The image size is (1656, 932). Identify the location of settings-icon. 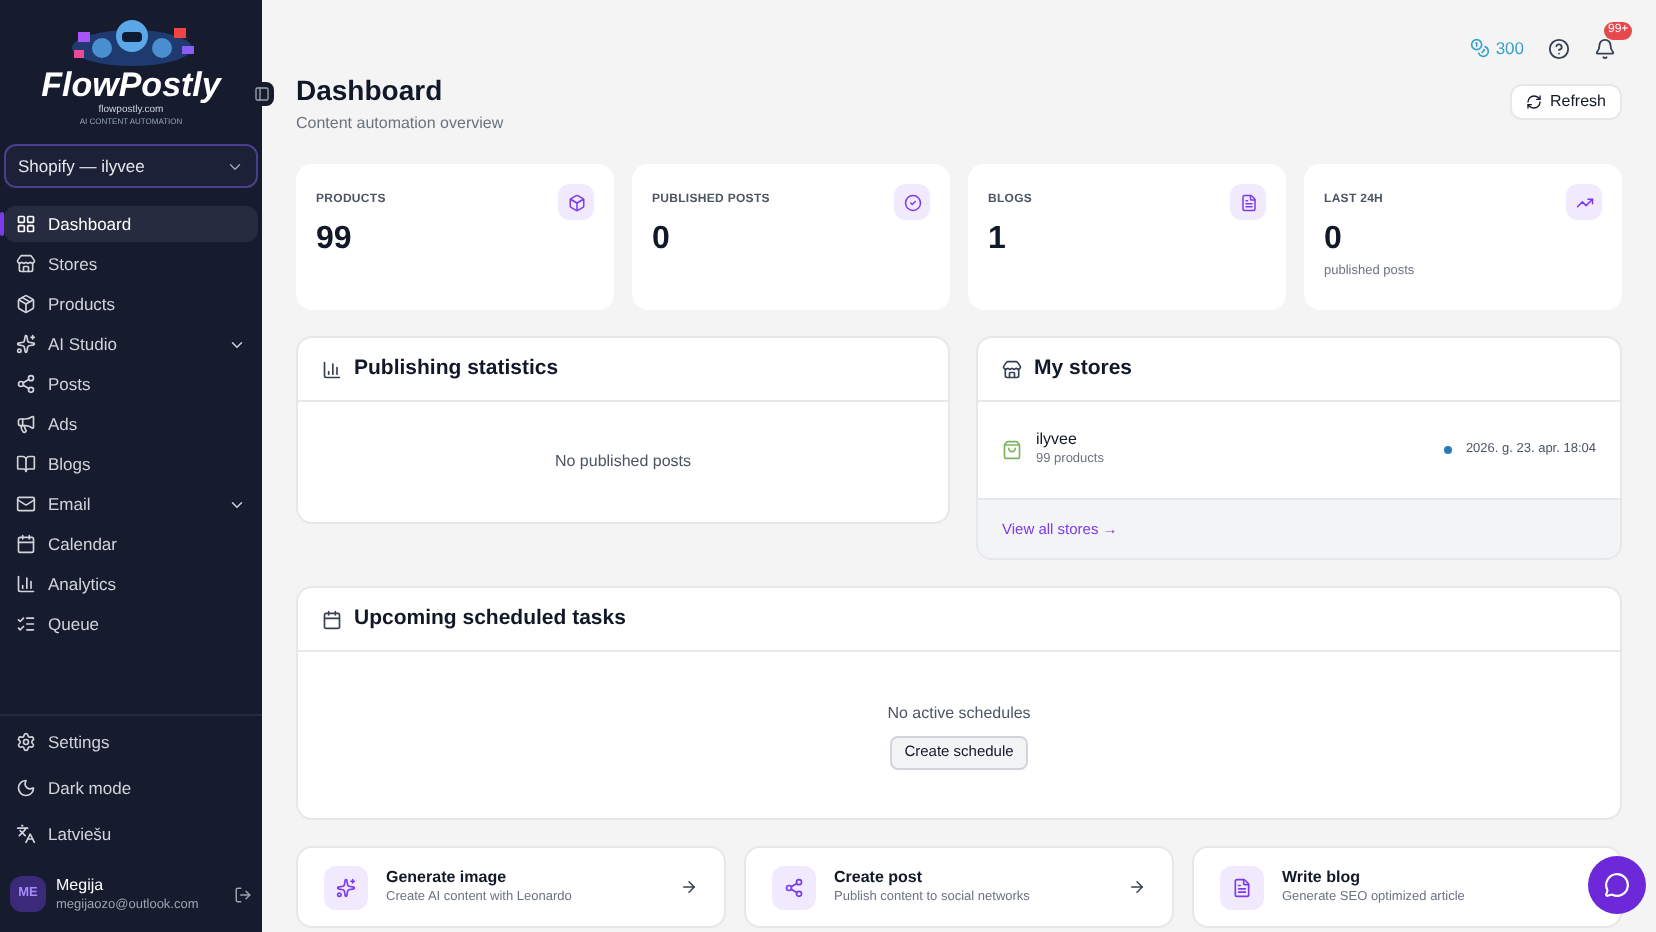
(26, 742).